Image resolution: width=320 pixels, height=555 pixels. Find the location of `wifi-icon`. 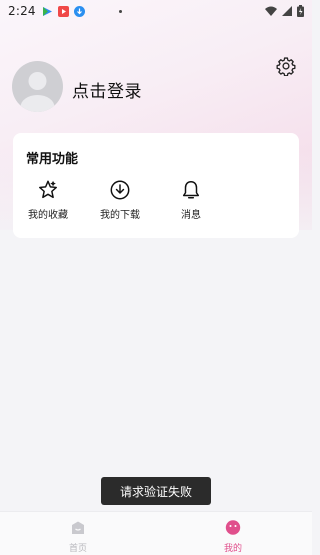

wifi-icon is located at coordinates (271, 11).